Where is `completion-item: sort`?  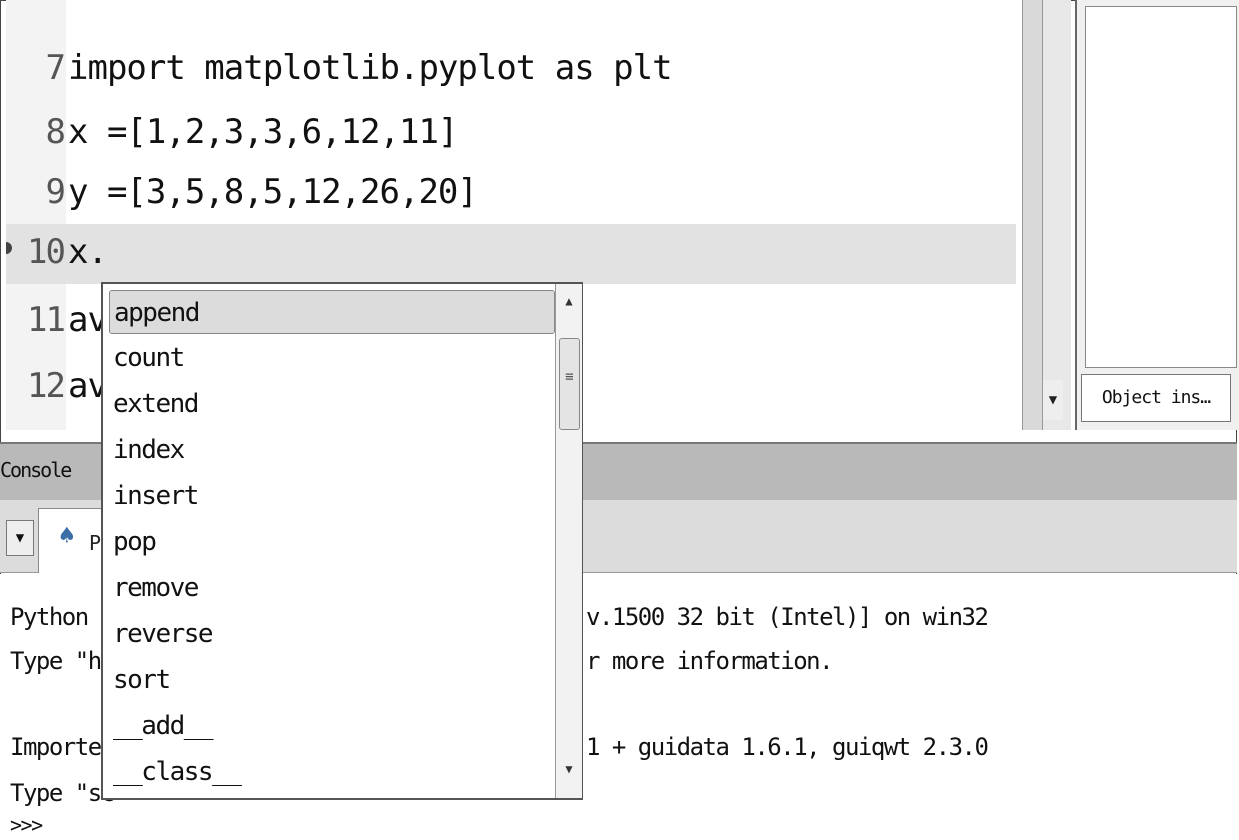
completion-item: sort is located at coordinates (332, 680).